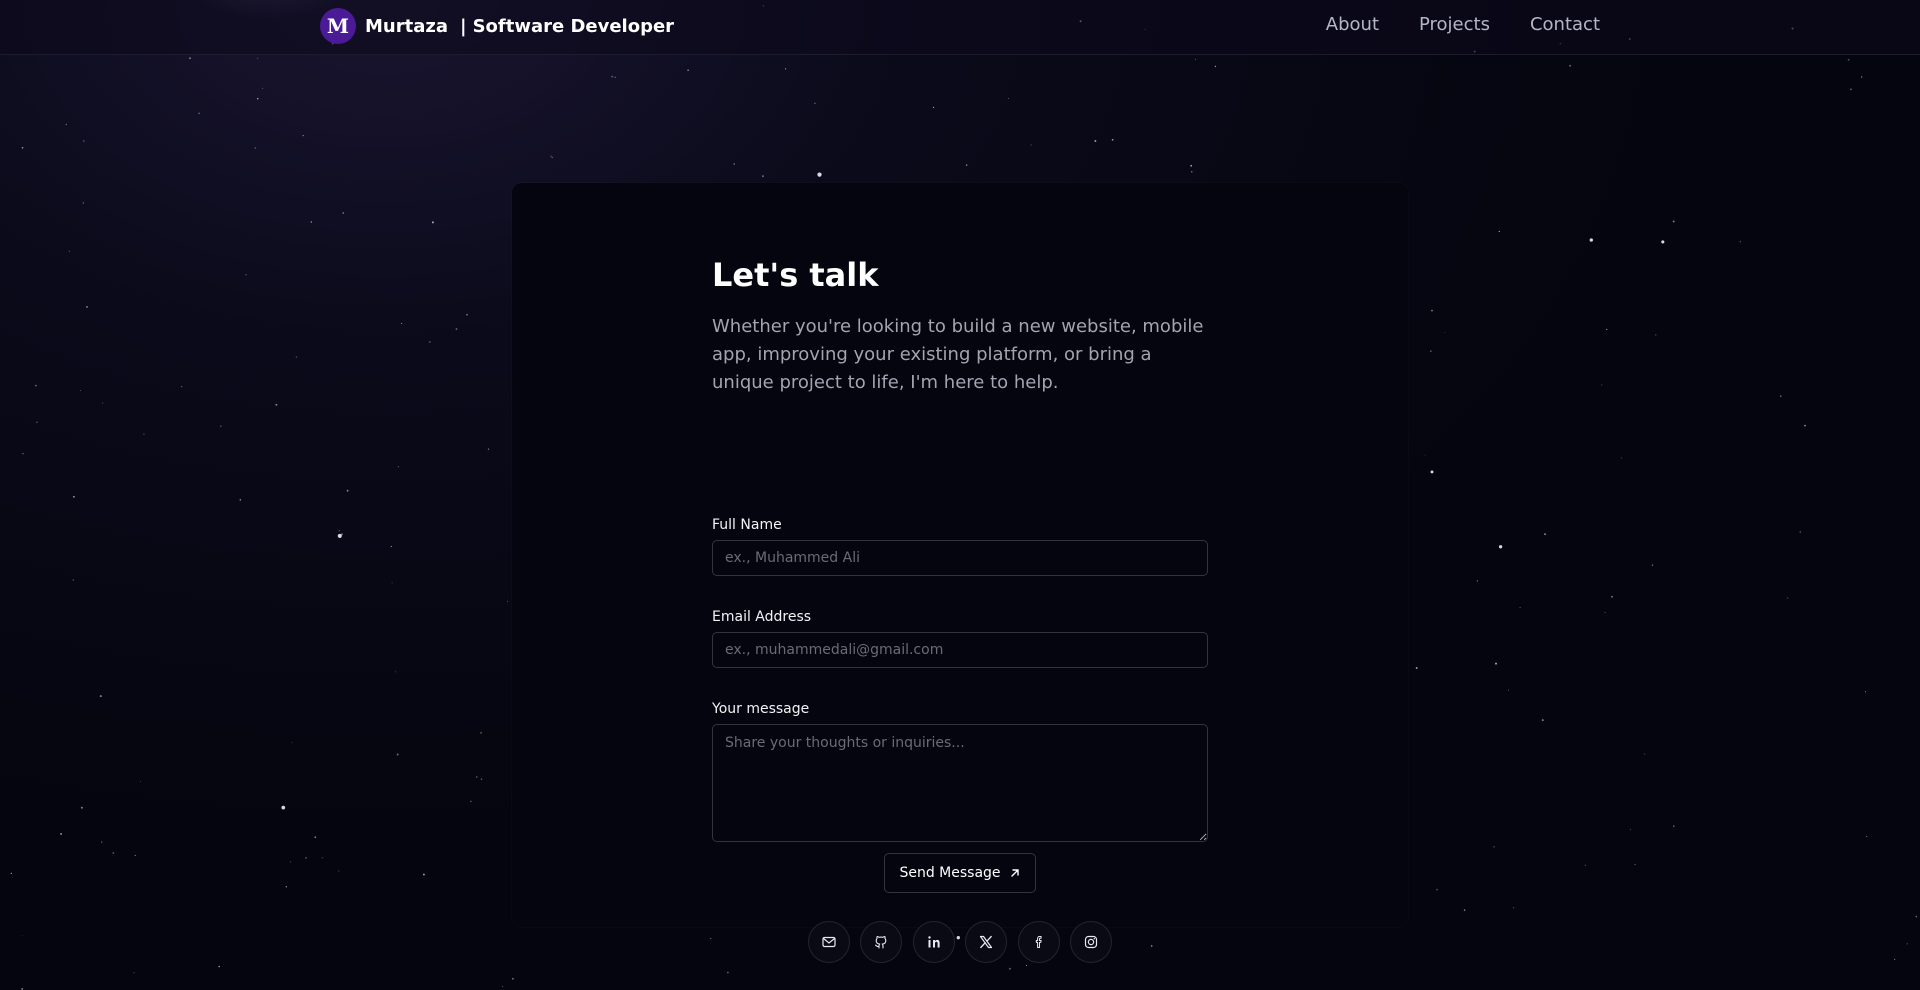  What do you see at coordinates (960, 558) in the screenshot?
I see `full-name-input` at bounding box center [960, 558].